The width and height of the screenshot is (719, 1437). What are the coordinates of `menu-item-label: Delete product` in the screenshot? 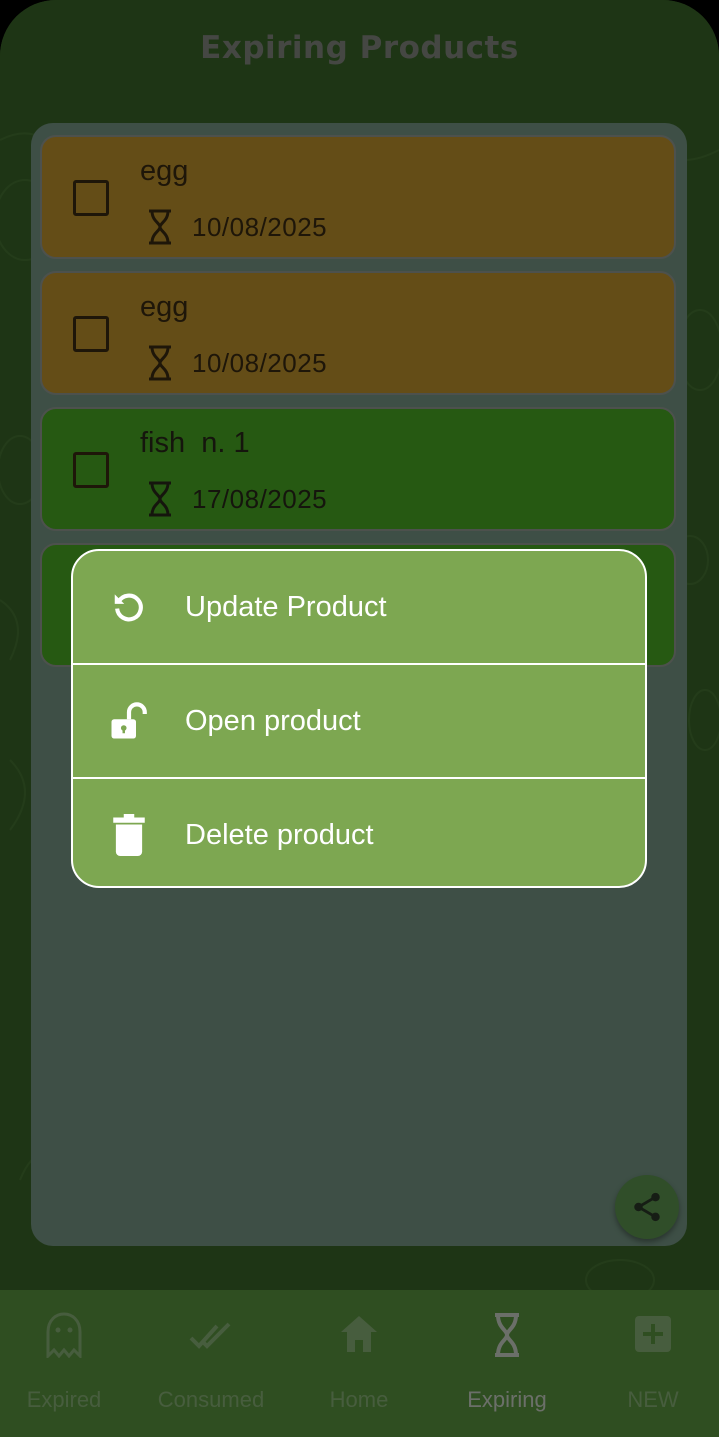 It's located at (279, 834).